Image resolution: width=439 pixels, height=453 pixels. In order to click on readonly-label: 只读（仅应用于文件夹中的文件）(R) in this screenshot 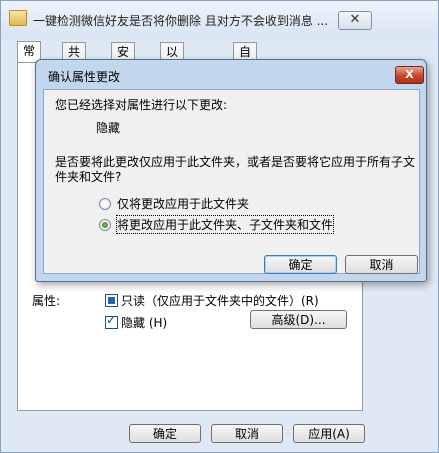, I will do `click(220, 301)`.